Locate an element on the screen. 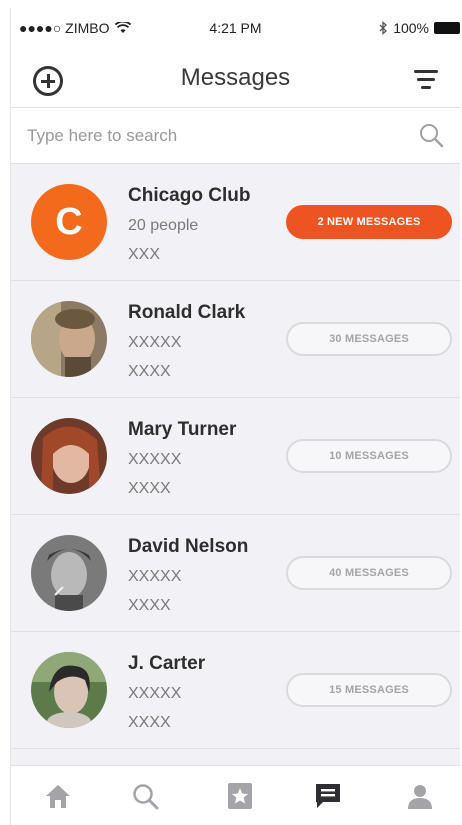 The image size is (462, 825). nav-bar: Messages is located at coordinates (235, 77).